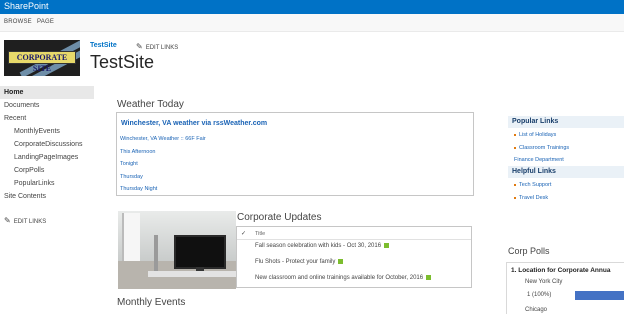 Image resolution: width=624 pixels, height=314 pixels. Describe the element at coordinates (539, 295) in the screenshot. I see `poll-option-result: 1 (100%)` at that location.